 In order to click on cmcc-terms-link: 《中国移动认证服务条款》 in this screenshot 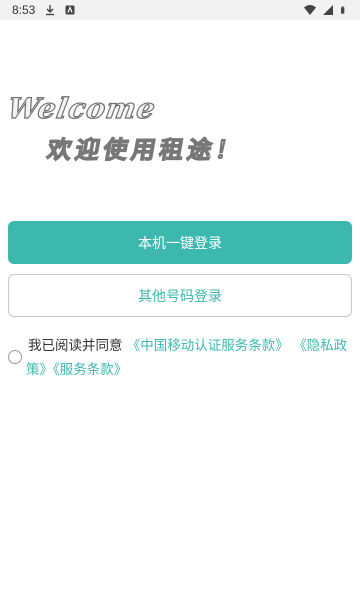, I will do `click(208, 346)`.